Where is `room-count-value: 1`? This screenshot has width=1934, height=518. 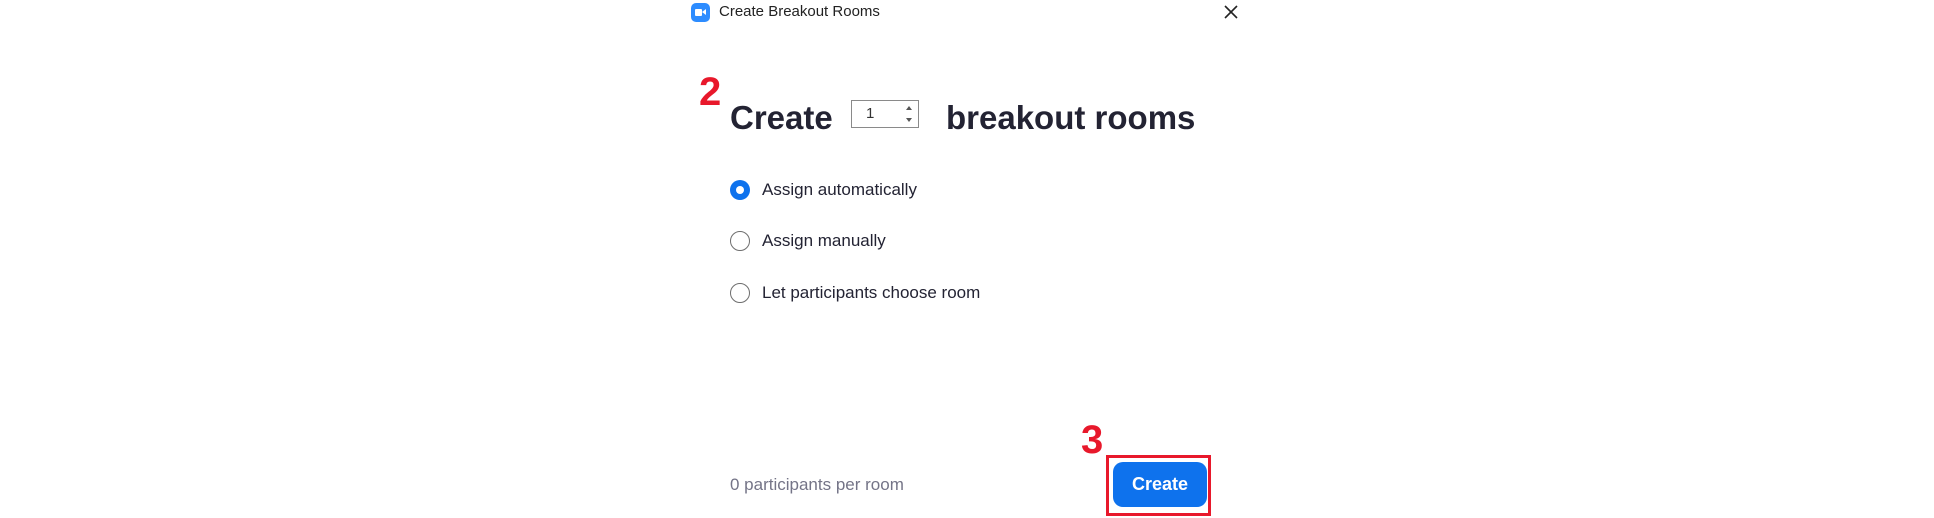
room-count-value: 1 is located at coordinates (870, 114).